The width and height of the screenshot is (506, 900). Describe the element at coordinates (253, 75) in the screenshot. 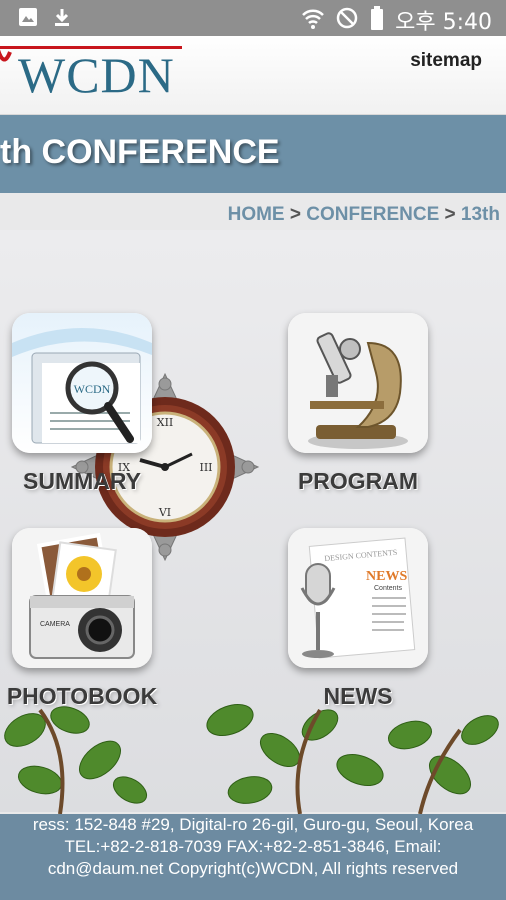

I see `app-header: WCDN sitemap` at that location.